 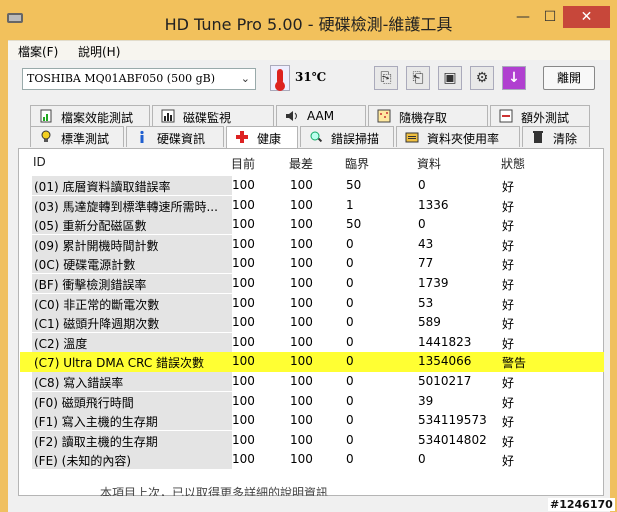 What do you see at coordinates (355, 139) in the screenshot?
I see `tab-label: 錯誤掃描` at bounding box center [355, 139].